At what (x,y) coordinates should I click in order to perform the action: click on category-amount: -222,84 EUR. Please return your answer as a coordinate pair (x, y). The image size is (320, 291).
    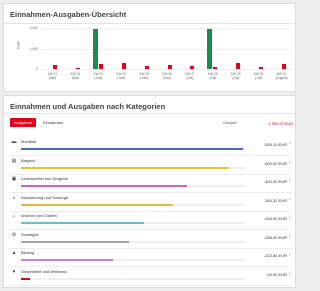
    Looking at the image, I should click on (275, 255).